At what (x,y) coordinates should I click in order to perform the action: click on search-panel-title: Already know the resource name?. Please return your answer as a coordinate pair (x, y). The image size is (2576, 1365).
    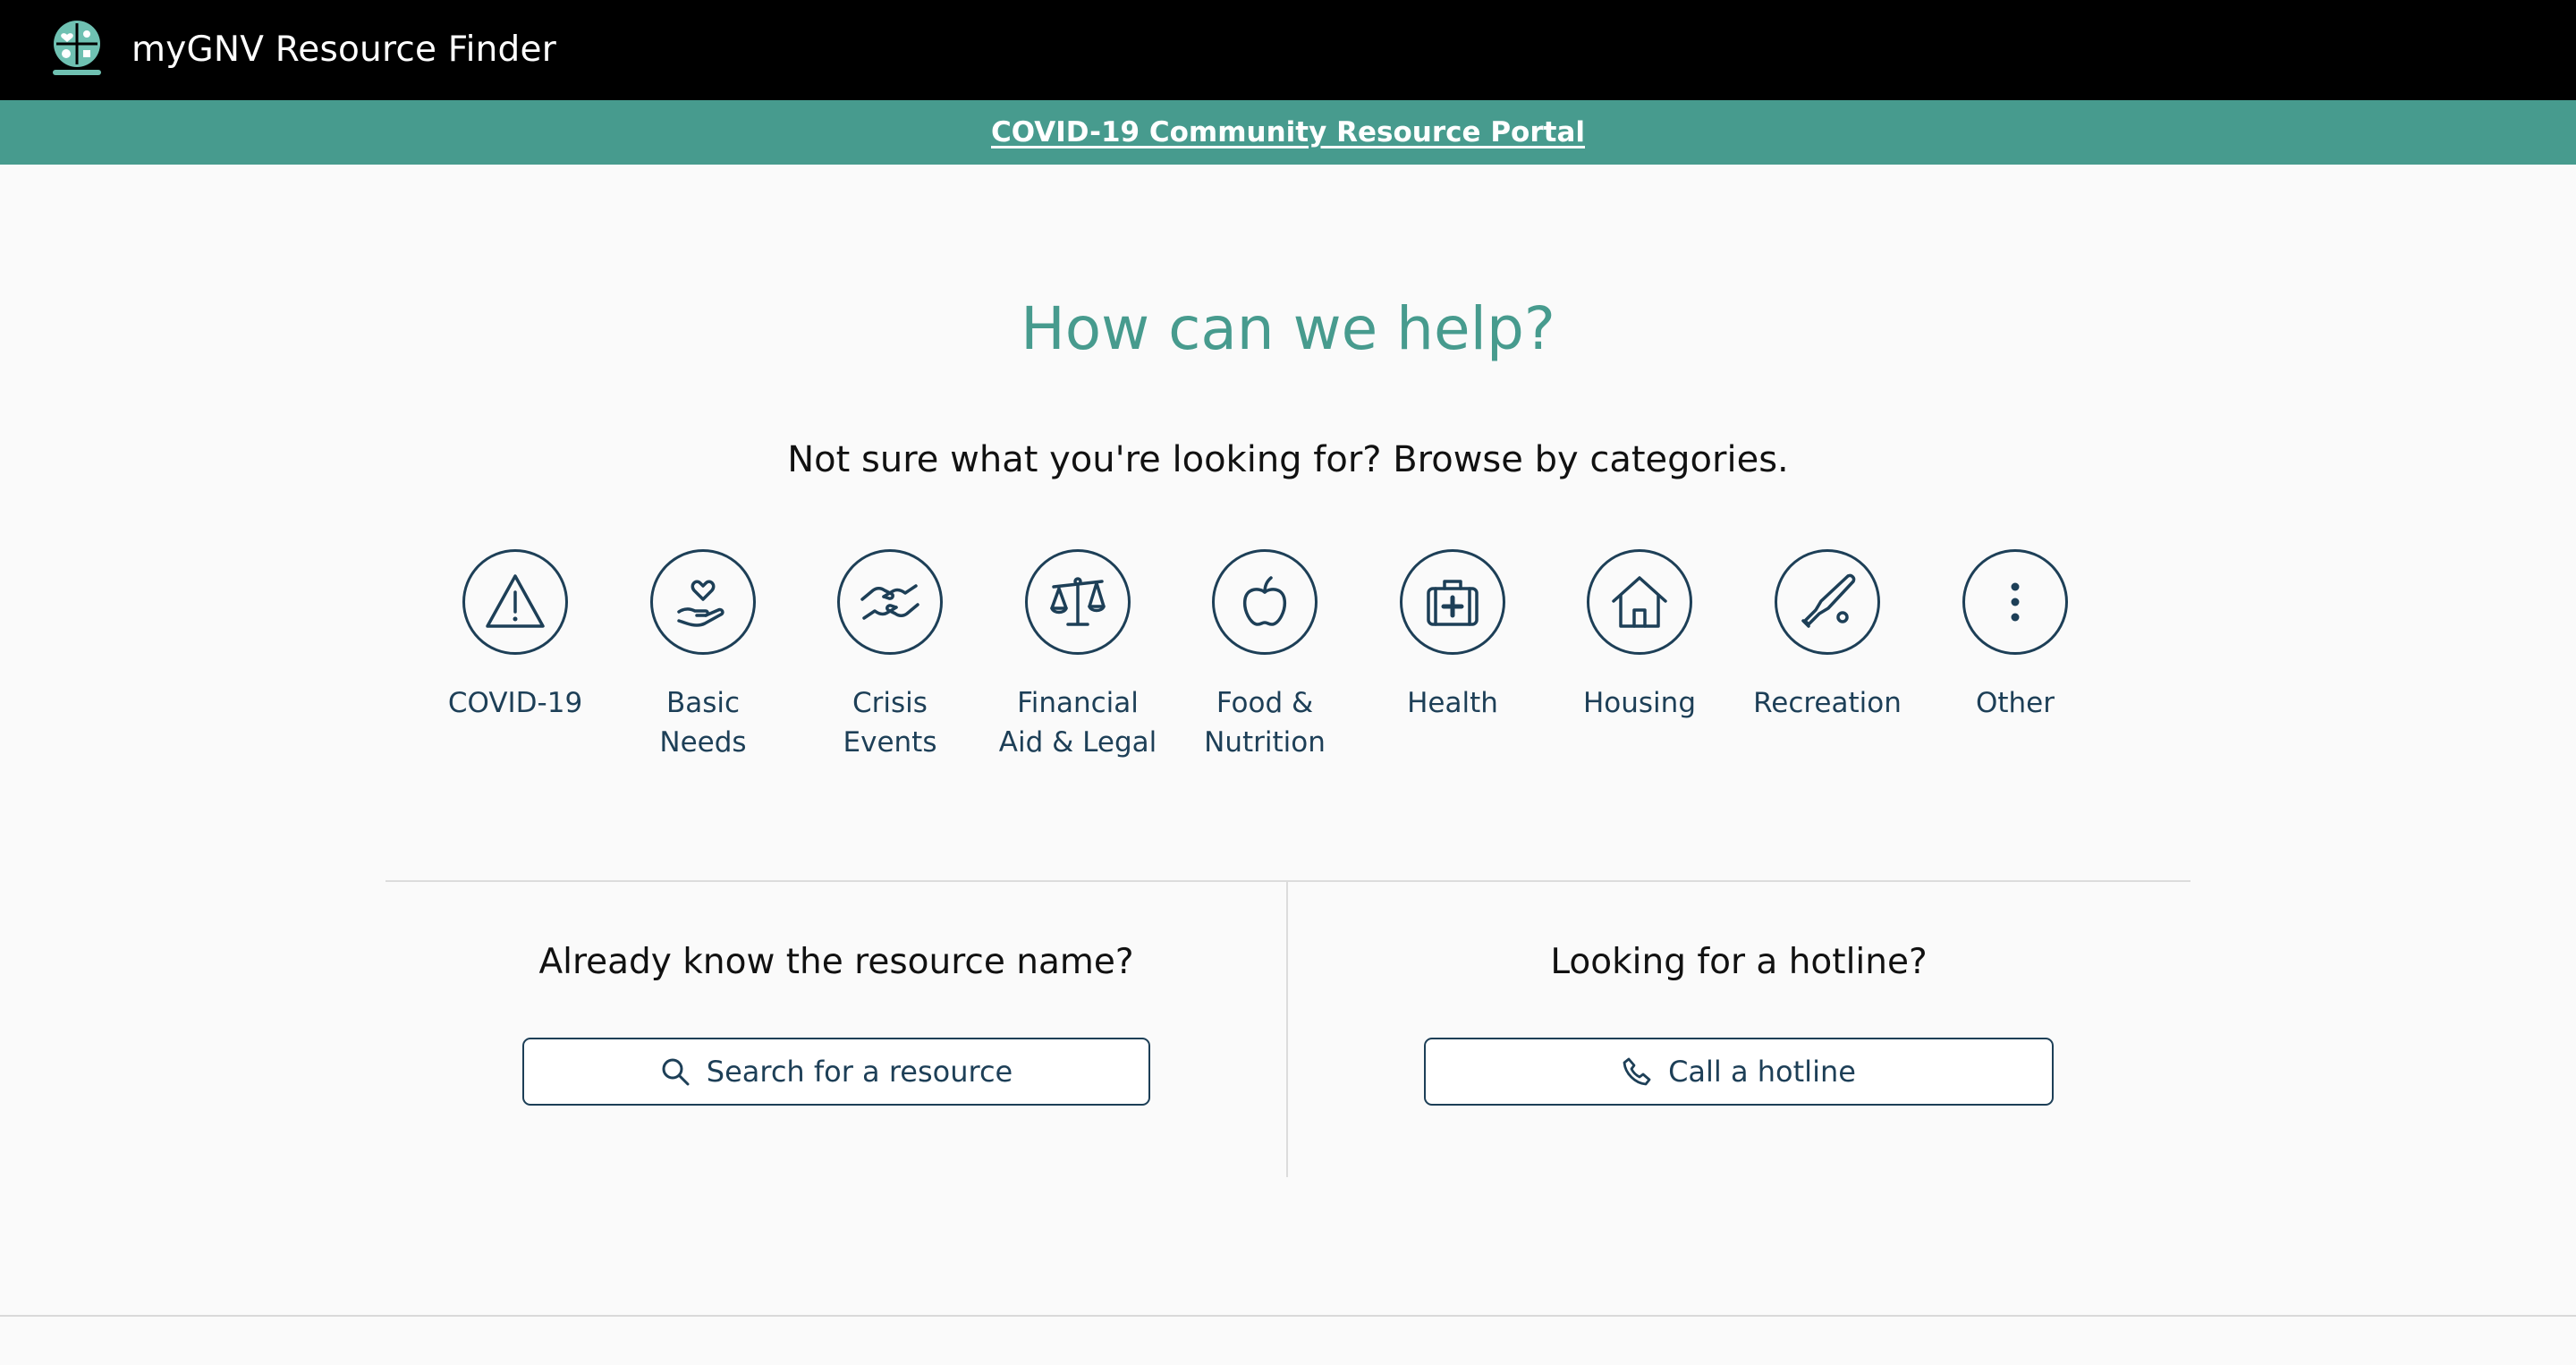
    Looking at the image, I should click on (836, 962).